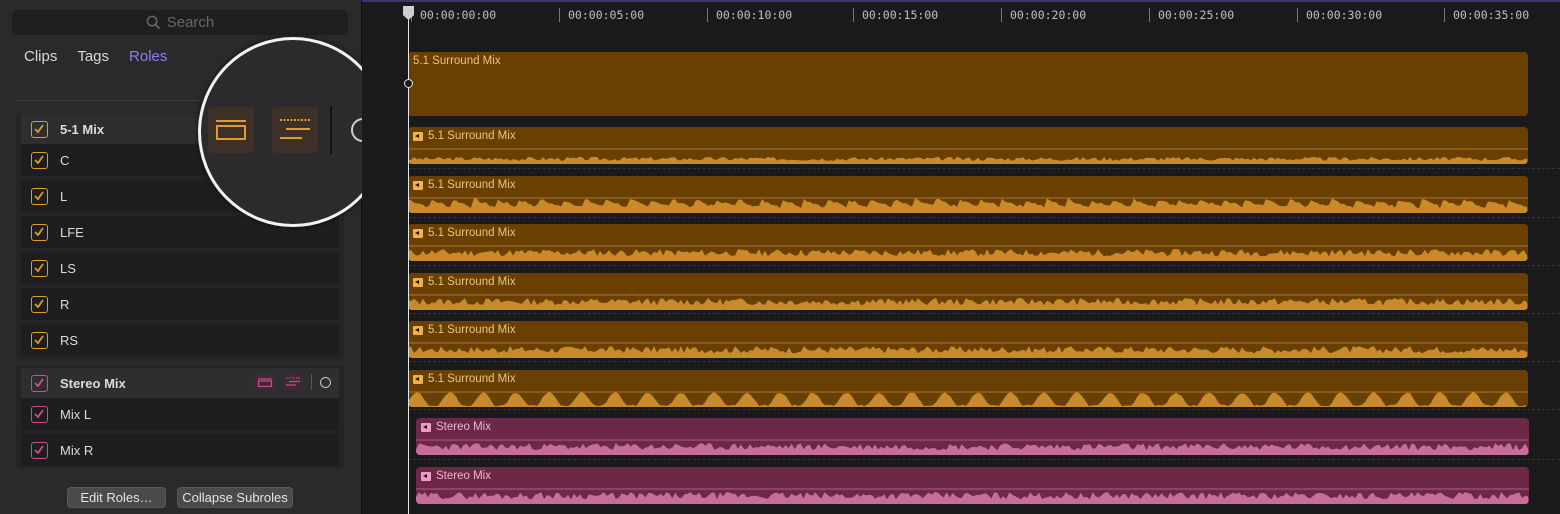  I want to click on subrole-row-ls: LS, so click(180, 268).